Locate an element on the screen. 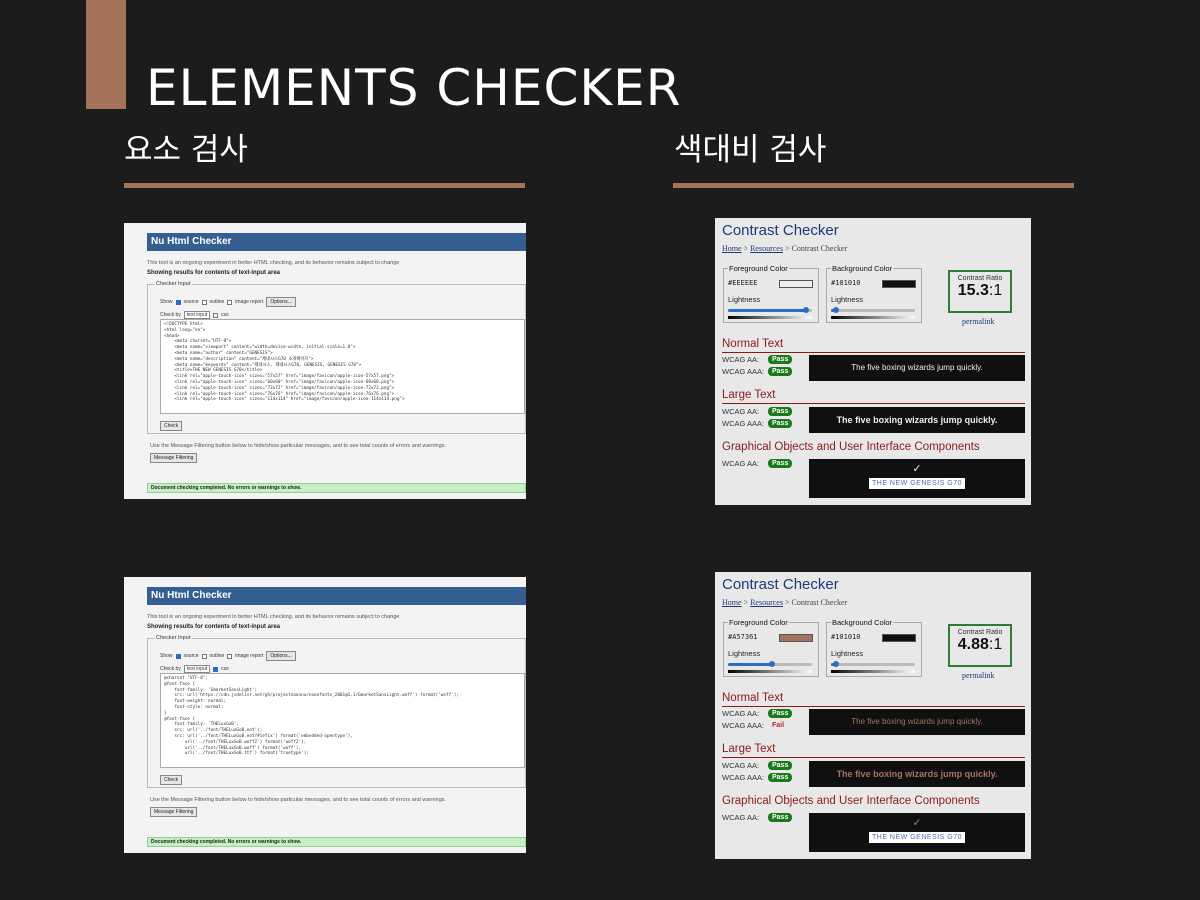  ratio-number: 4.88 is located at coordinates (973, 644).